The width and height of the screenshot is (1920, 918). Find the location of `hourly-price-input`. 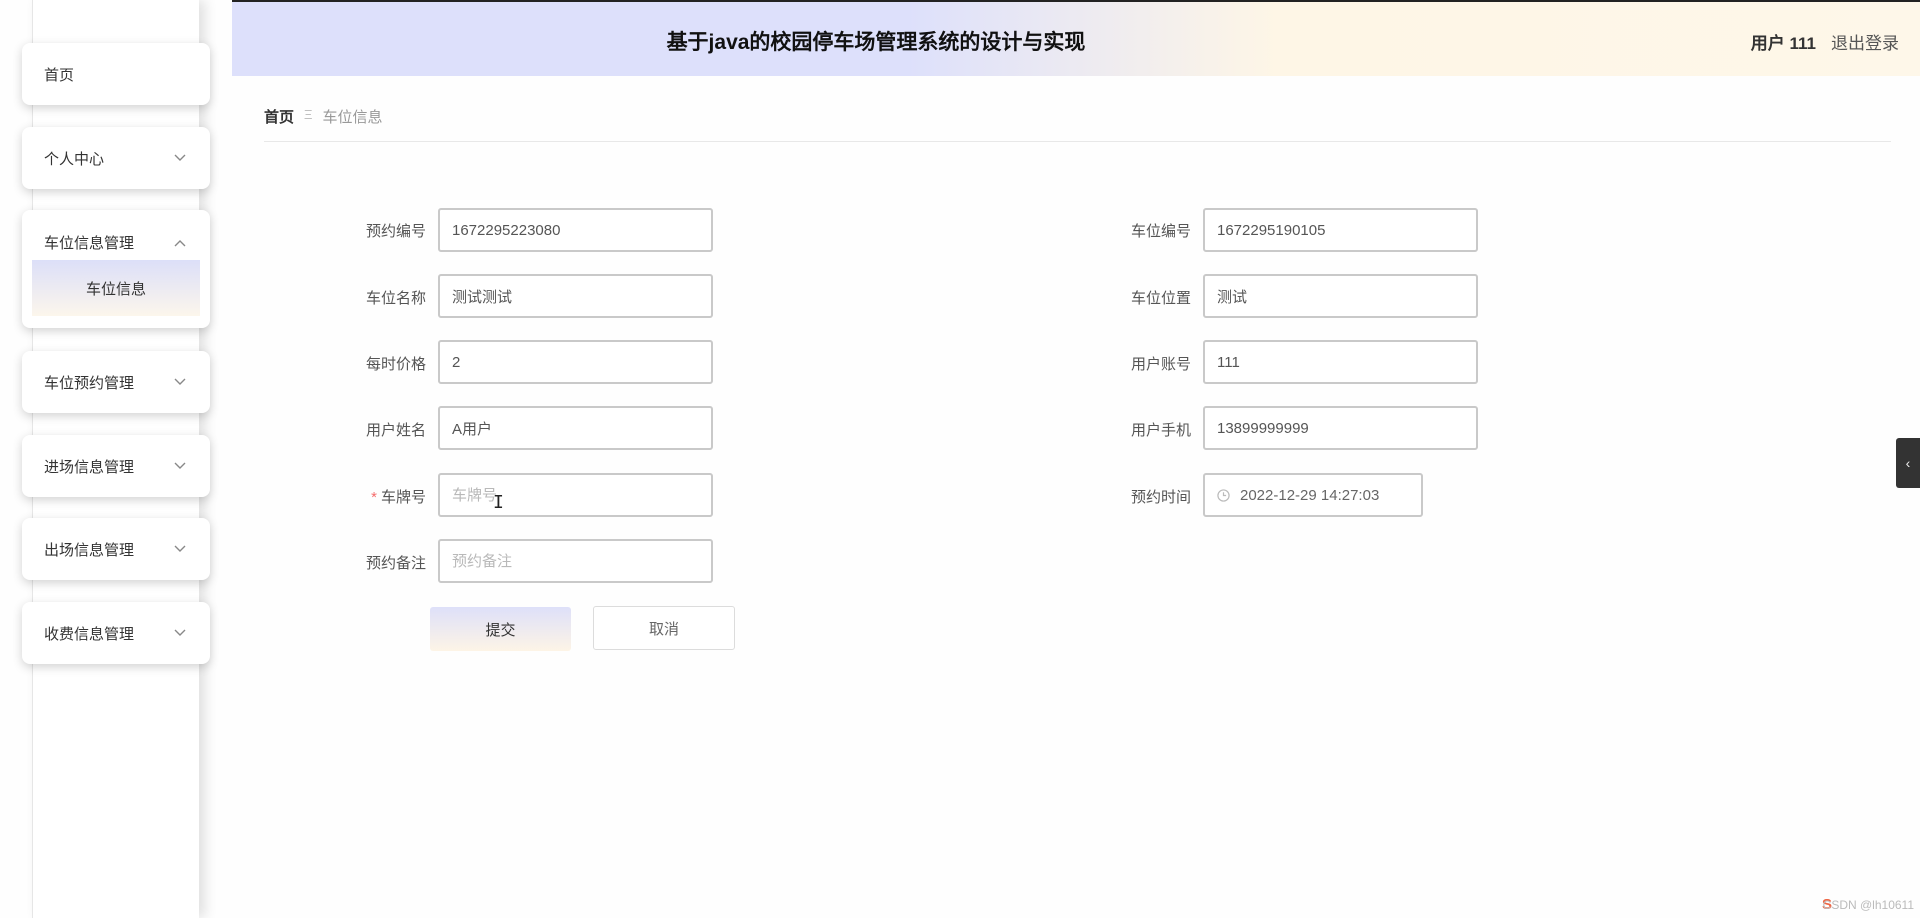

hourly-price-input is located at coordinates (575, 362).